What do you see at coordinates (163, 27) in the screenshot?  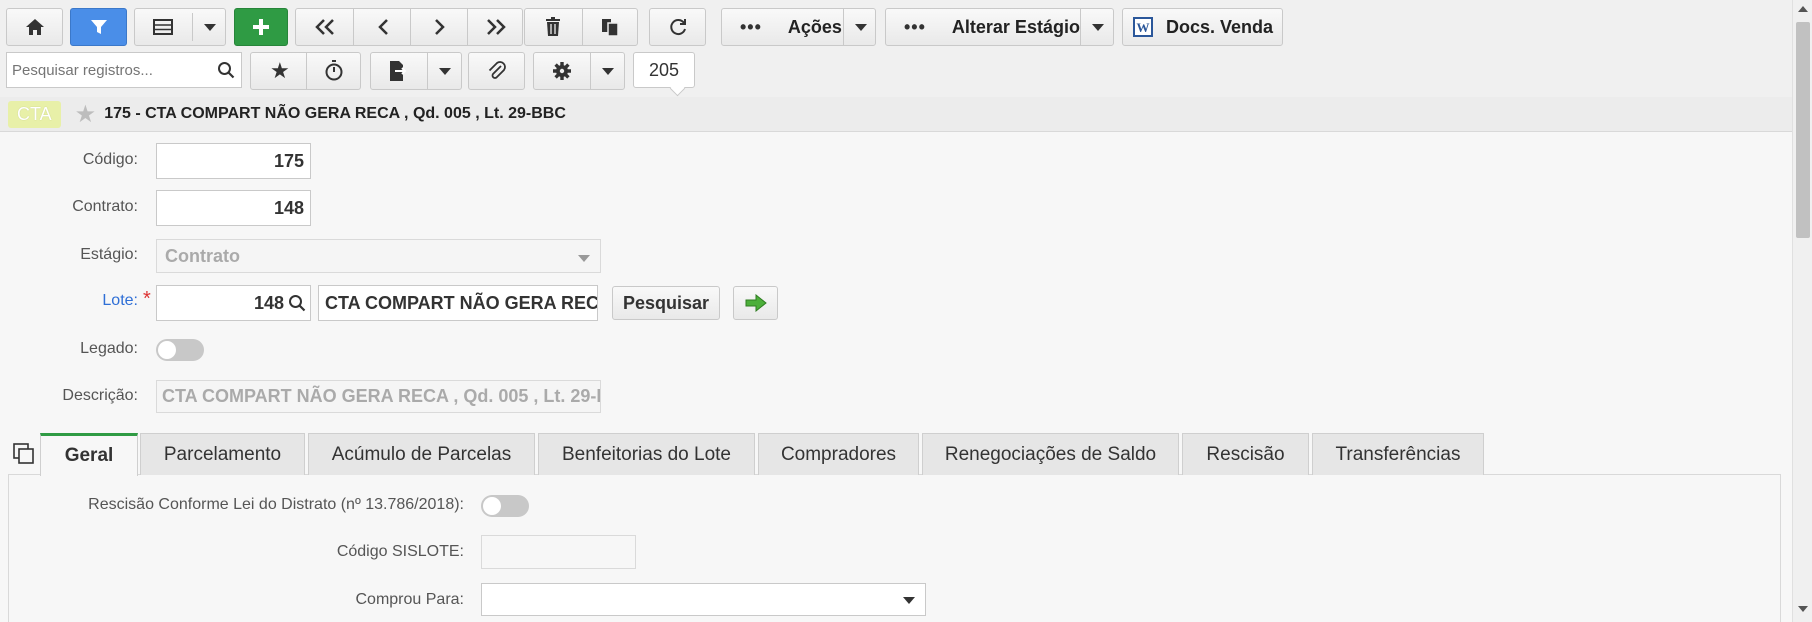 I see `table-icon` at bounding box center [163, 27].